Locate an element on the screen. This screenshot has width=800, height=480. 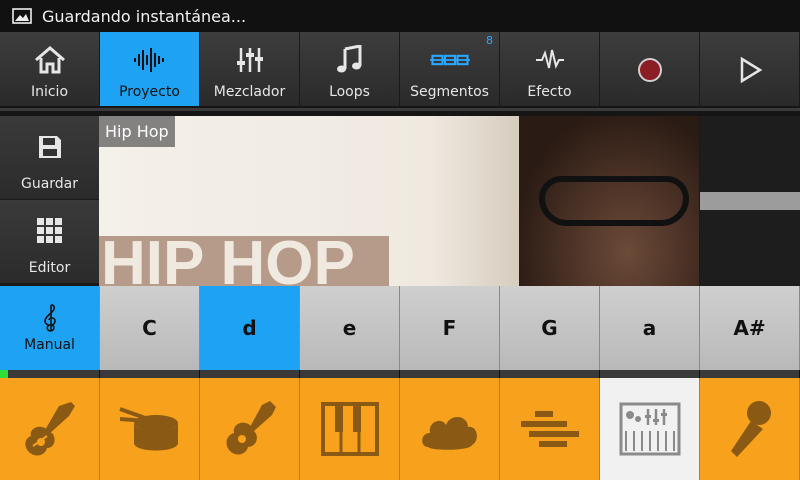
instrument-vocals is located at coordinates (750, 429).